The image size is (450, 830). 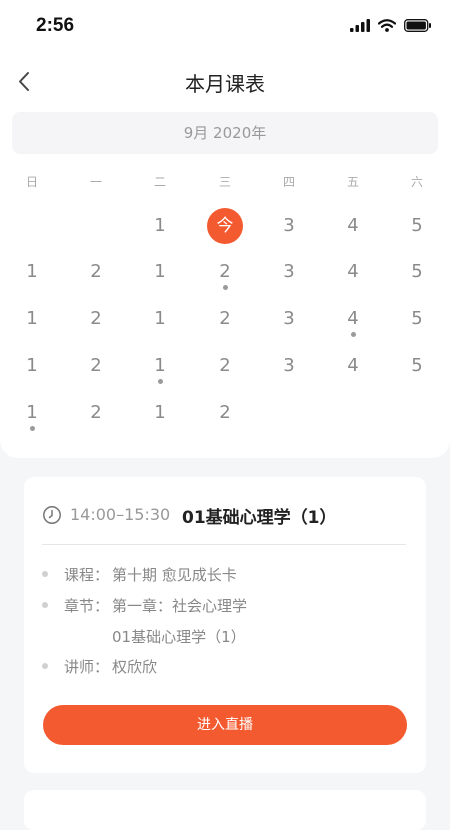 What do you see at coordinates (180, 606) in the screenshot?
I see `chapter-value: 第一章：社会心理学` at bounding box center [180, 606].